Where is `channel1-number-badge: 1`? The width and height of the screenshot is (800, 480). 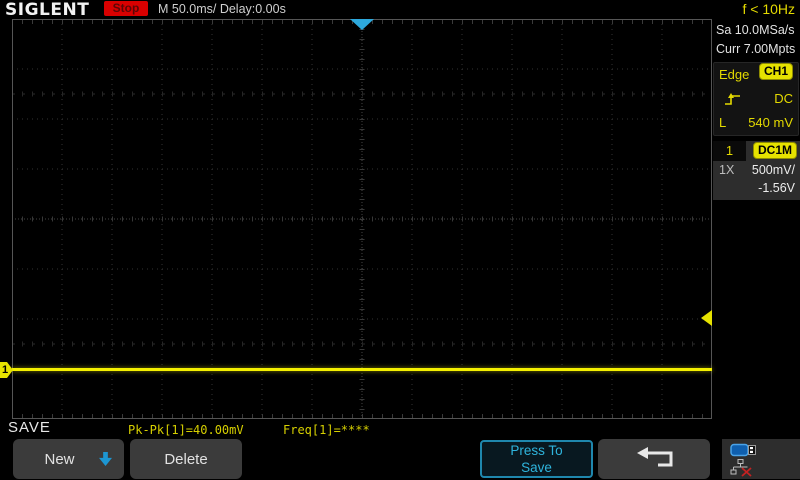
channel1-number-badge: 1 is located at coordinates (729, 151).